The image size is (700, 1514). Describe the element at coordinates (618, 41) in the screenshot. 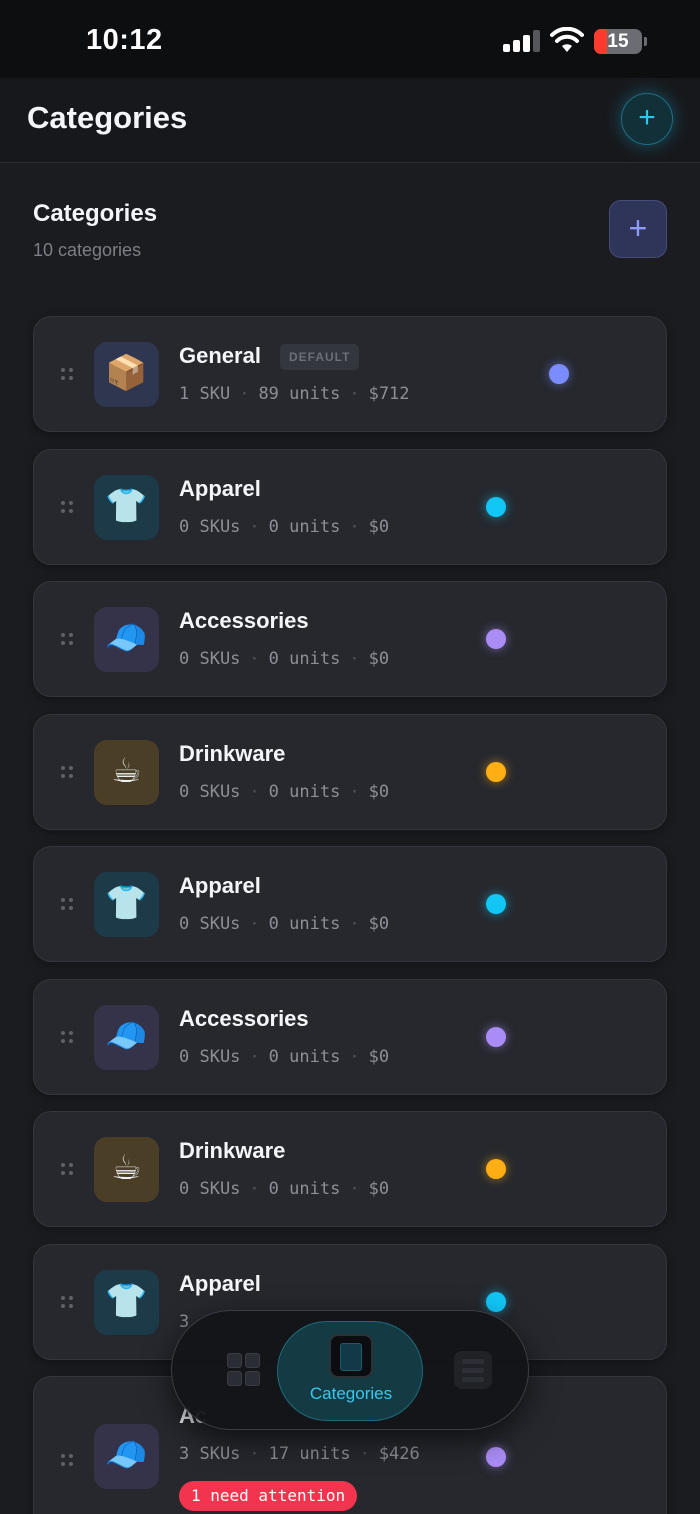

I see `battery-level: 15` at that location.